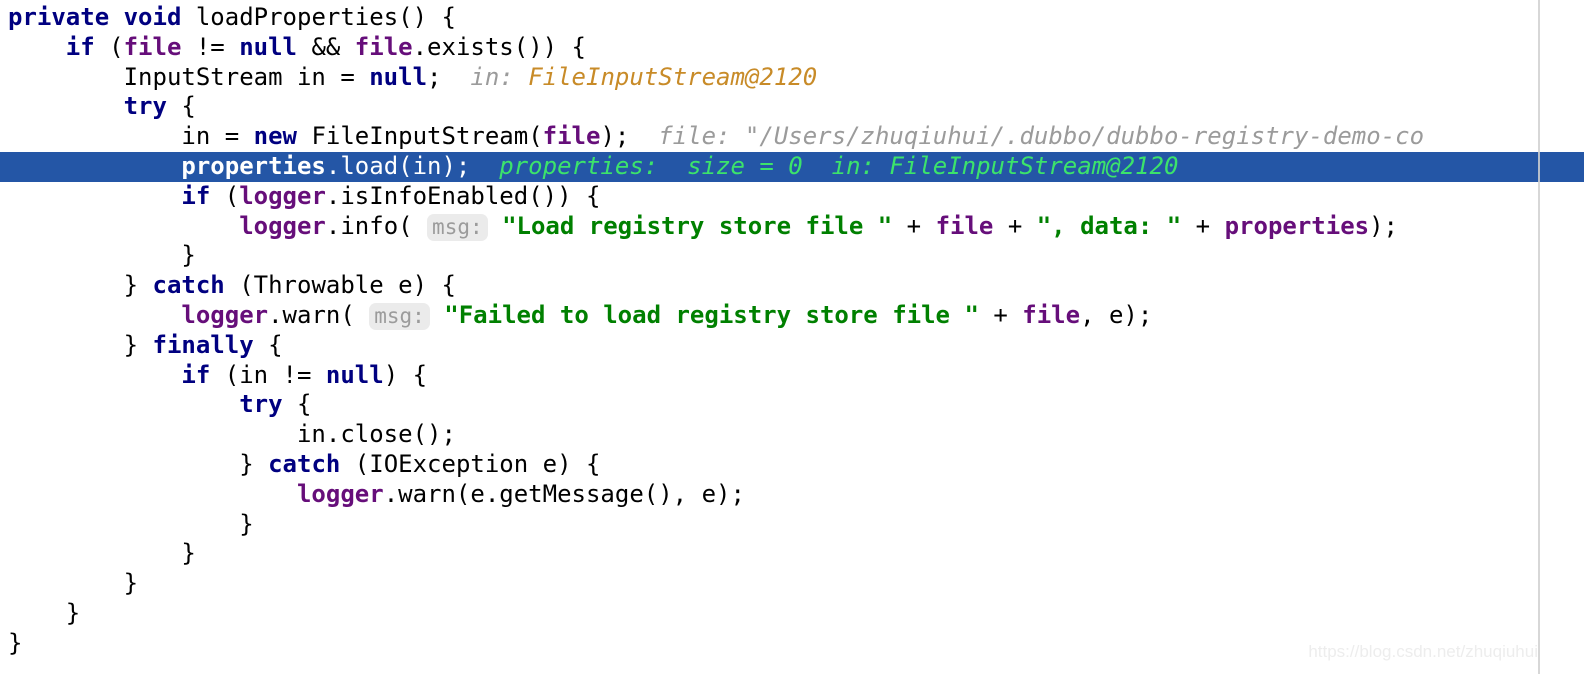 The image size is (1584, 674). Describe the element at coordinates (470, 463) in the screenshot. I see `code-token: (IOException e) {` at that location.